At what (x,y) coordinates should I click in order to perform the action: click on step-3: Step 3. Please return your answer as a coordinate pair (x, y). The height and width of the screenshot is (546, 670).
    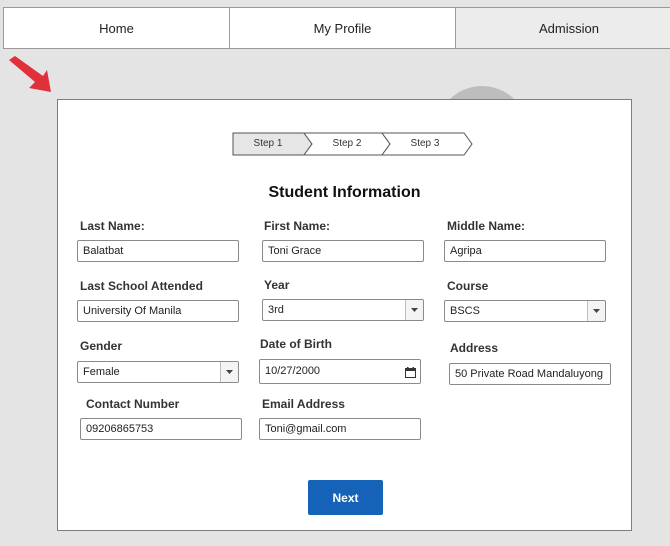
    Looking at the image, I should click on (425, 144).